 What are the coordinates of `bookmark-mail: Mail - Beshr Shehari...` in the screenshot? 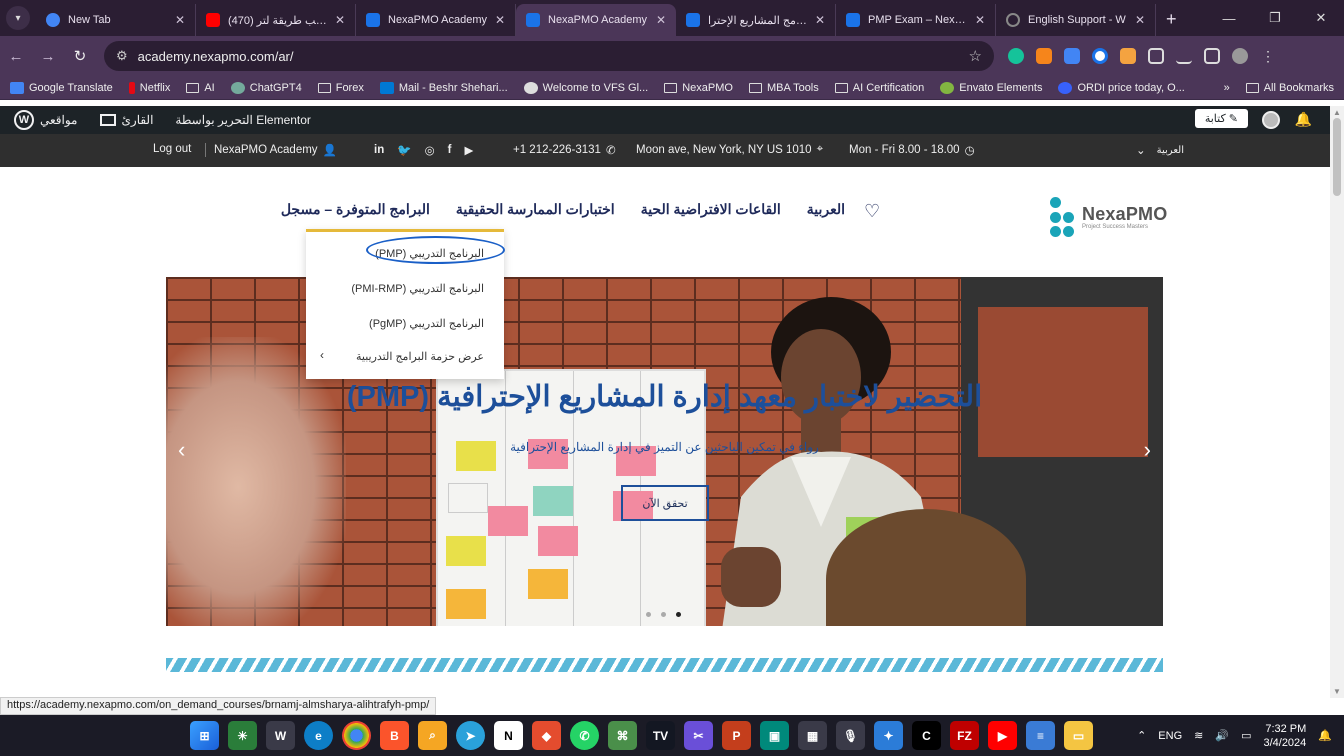 It's located at (443, 87).